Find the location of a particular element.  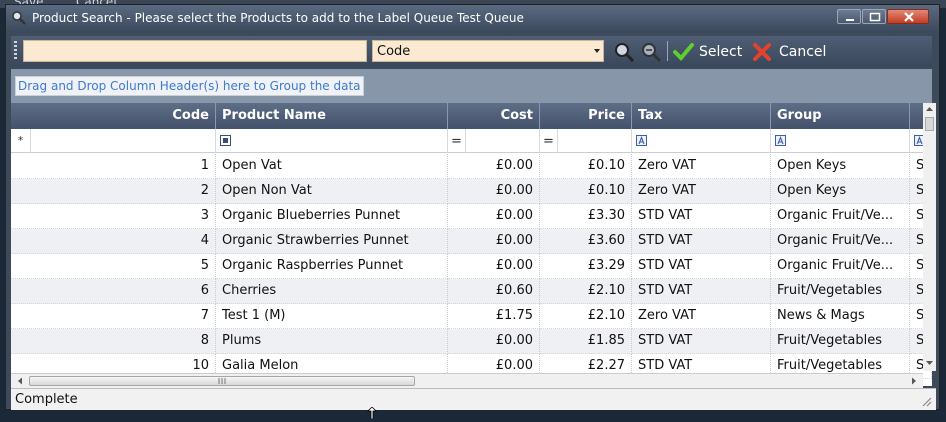

toolbar-grip is located at coordinates (15, 51).